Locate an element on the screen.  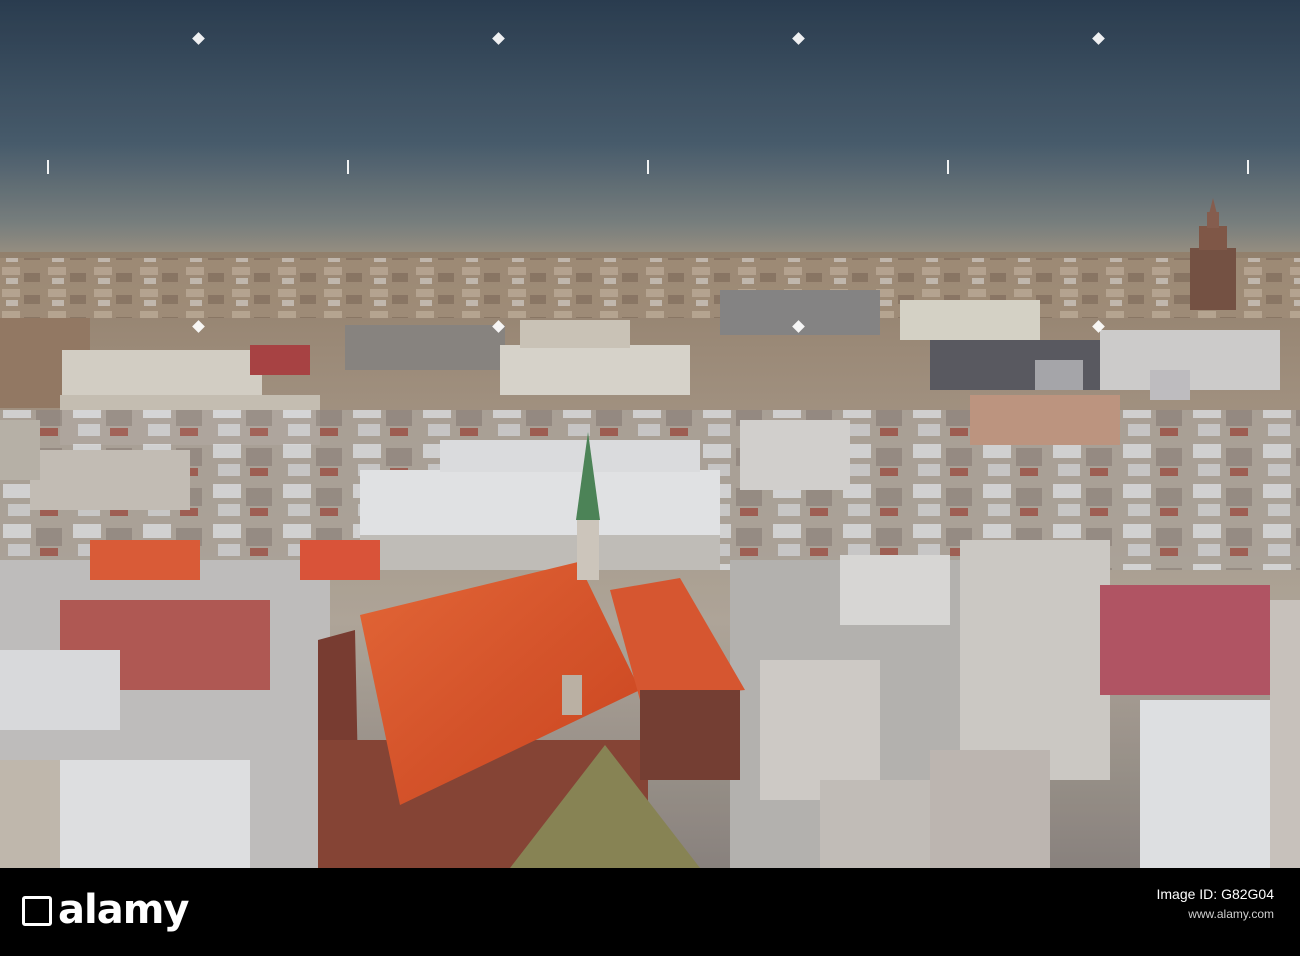
footer-logo: alamy is located at coordinates (105, 910).